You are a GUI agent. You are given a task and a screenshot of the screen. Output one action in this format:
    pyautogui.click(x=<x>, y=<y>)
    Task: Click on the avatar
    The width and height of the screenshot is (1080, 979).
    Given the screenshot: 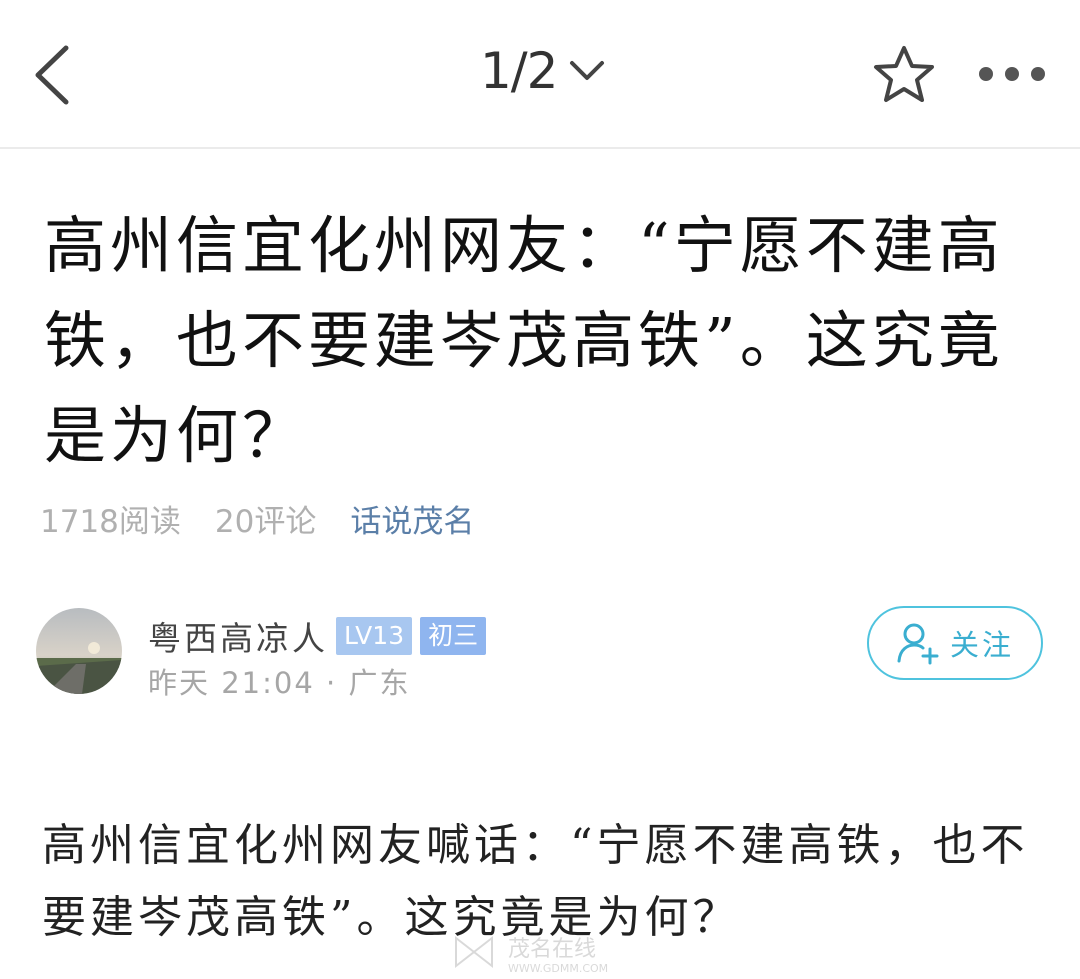 What is the action you would take?
    pyautogui.click(x=79, y=651)
    